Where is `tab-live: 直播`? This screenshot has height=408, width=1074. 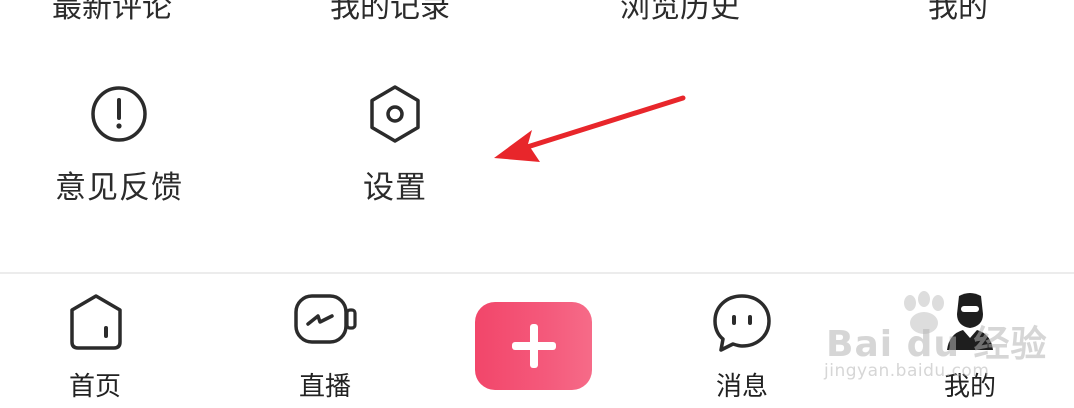
tab-live: 直播 is located at coordinates (325, 349).